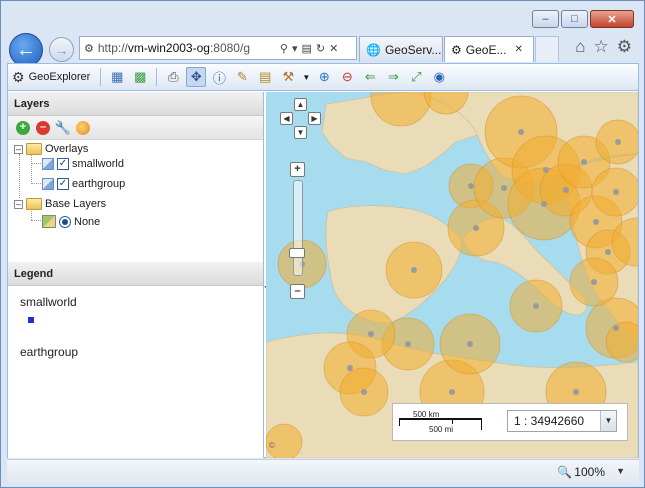 The height and width of the screenshot is (488, 645). Describe the element at coordinates (43, 127) in the screenshot. I see `remove-layer-icon: –` at that location.